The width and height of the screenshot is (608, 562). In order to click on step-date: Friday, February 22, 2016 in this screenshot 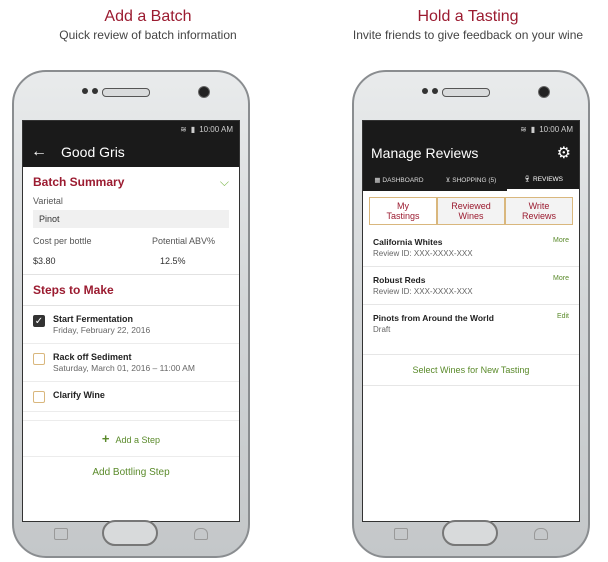, I will do `click(102, 330)`.